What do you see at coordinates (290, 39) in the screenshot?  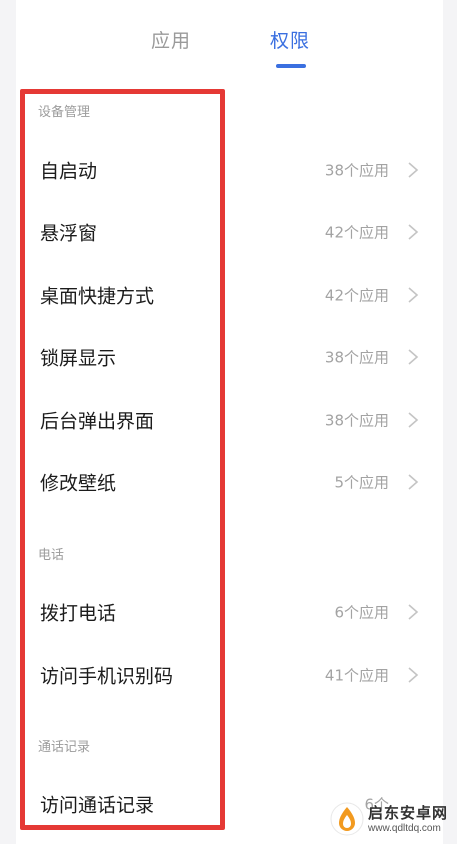 I see `tab-permissions: 权限` at bounding box center [290, 39].